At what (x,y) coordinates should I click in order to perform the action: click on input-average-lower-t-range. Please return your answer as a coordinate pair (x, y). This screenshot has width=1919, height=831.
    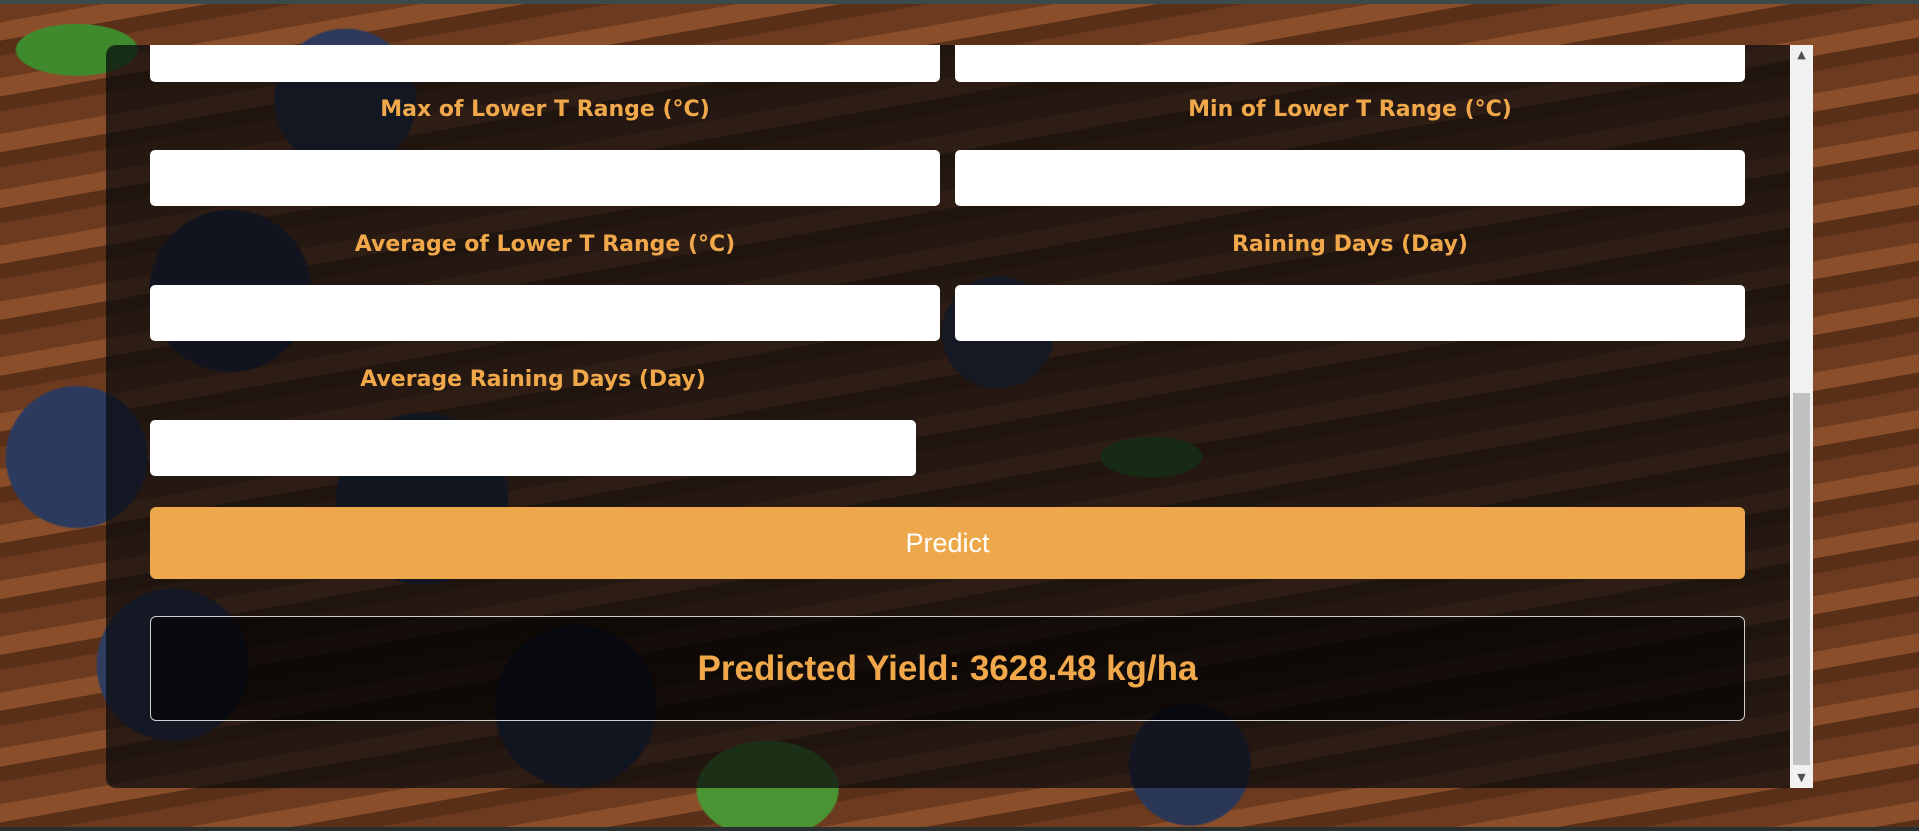
    Looking at the image, I should click on (545, 313).